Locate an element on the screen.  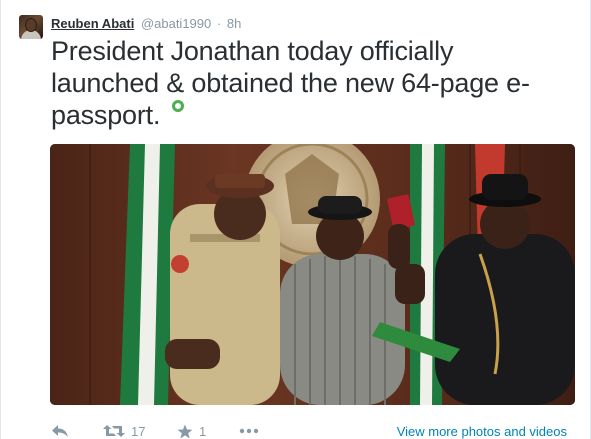
tweet-header: Reuben Abati @abati1990 · 8h is located at coordinates (146, 24).